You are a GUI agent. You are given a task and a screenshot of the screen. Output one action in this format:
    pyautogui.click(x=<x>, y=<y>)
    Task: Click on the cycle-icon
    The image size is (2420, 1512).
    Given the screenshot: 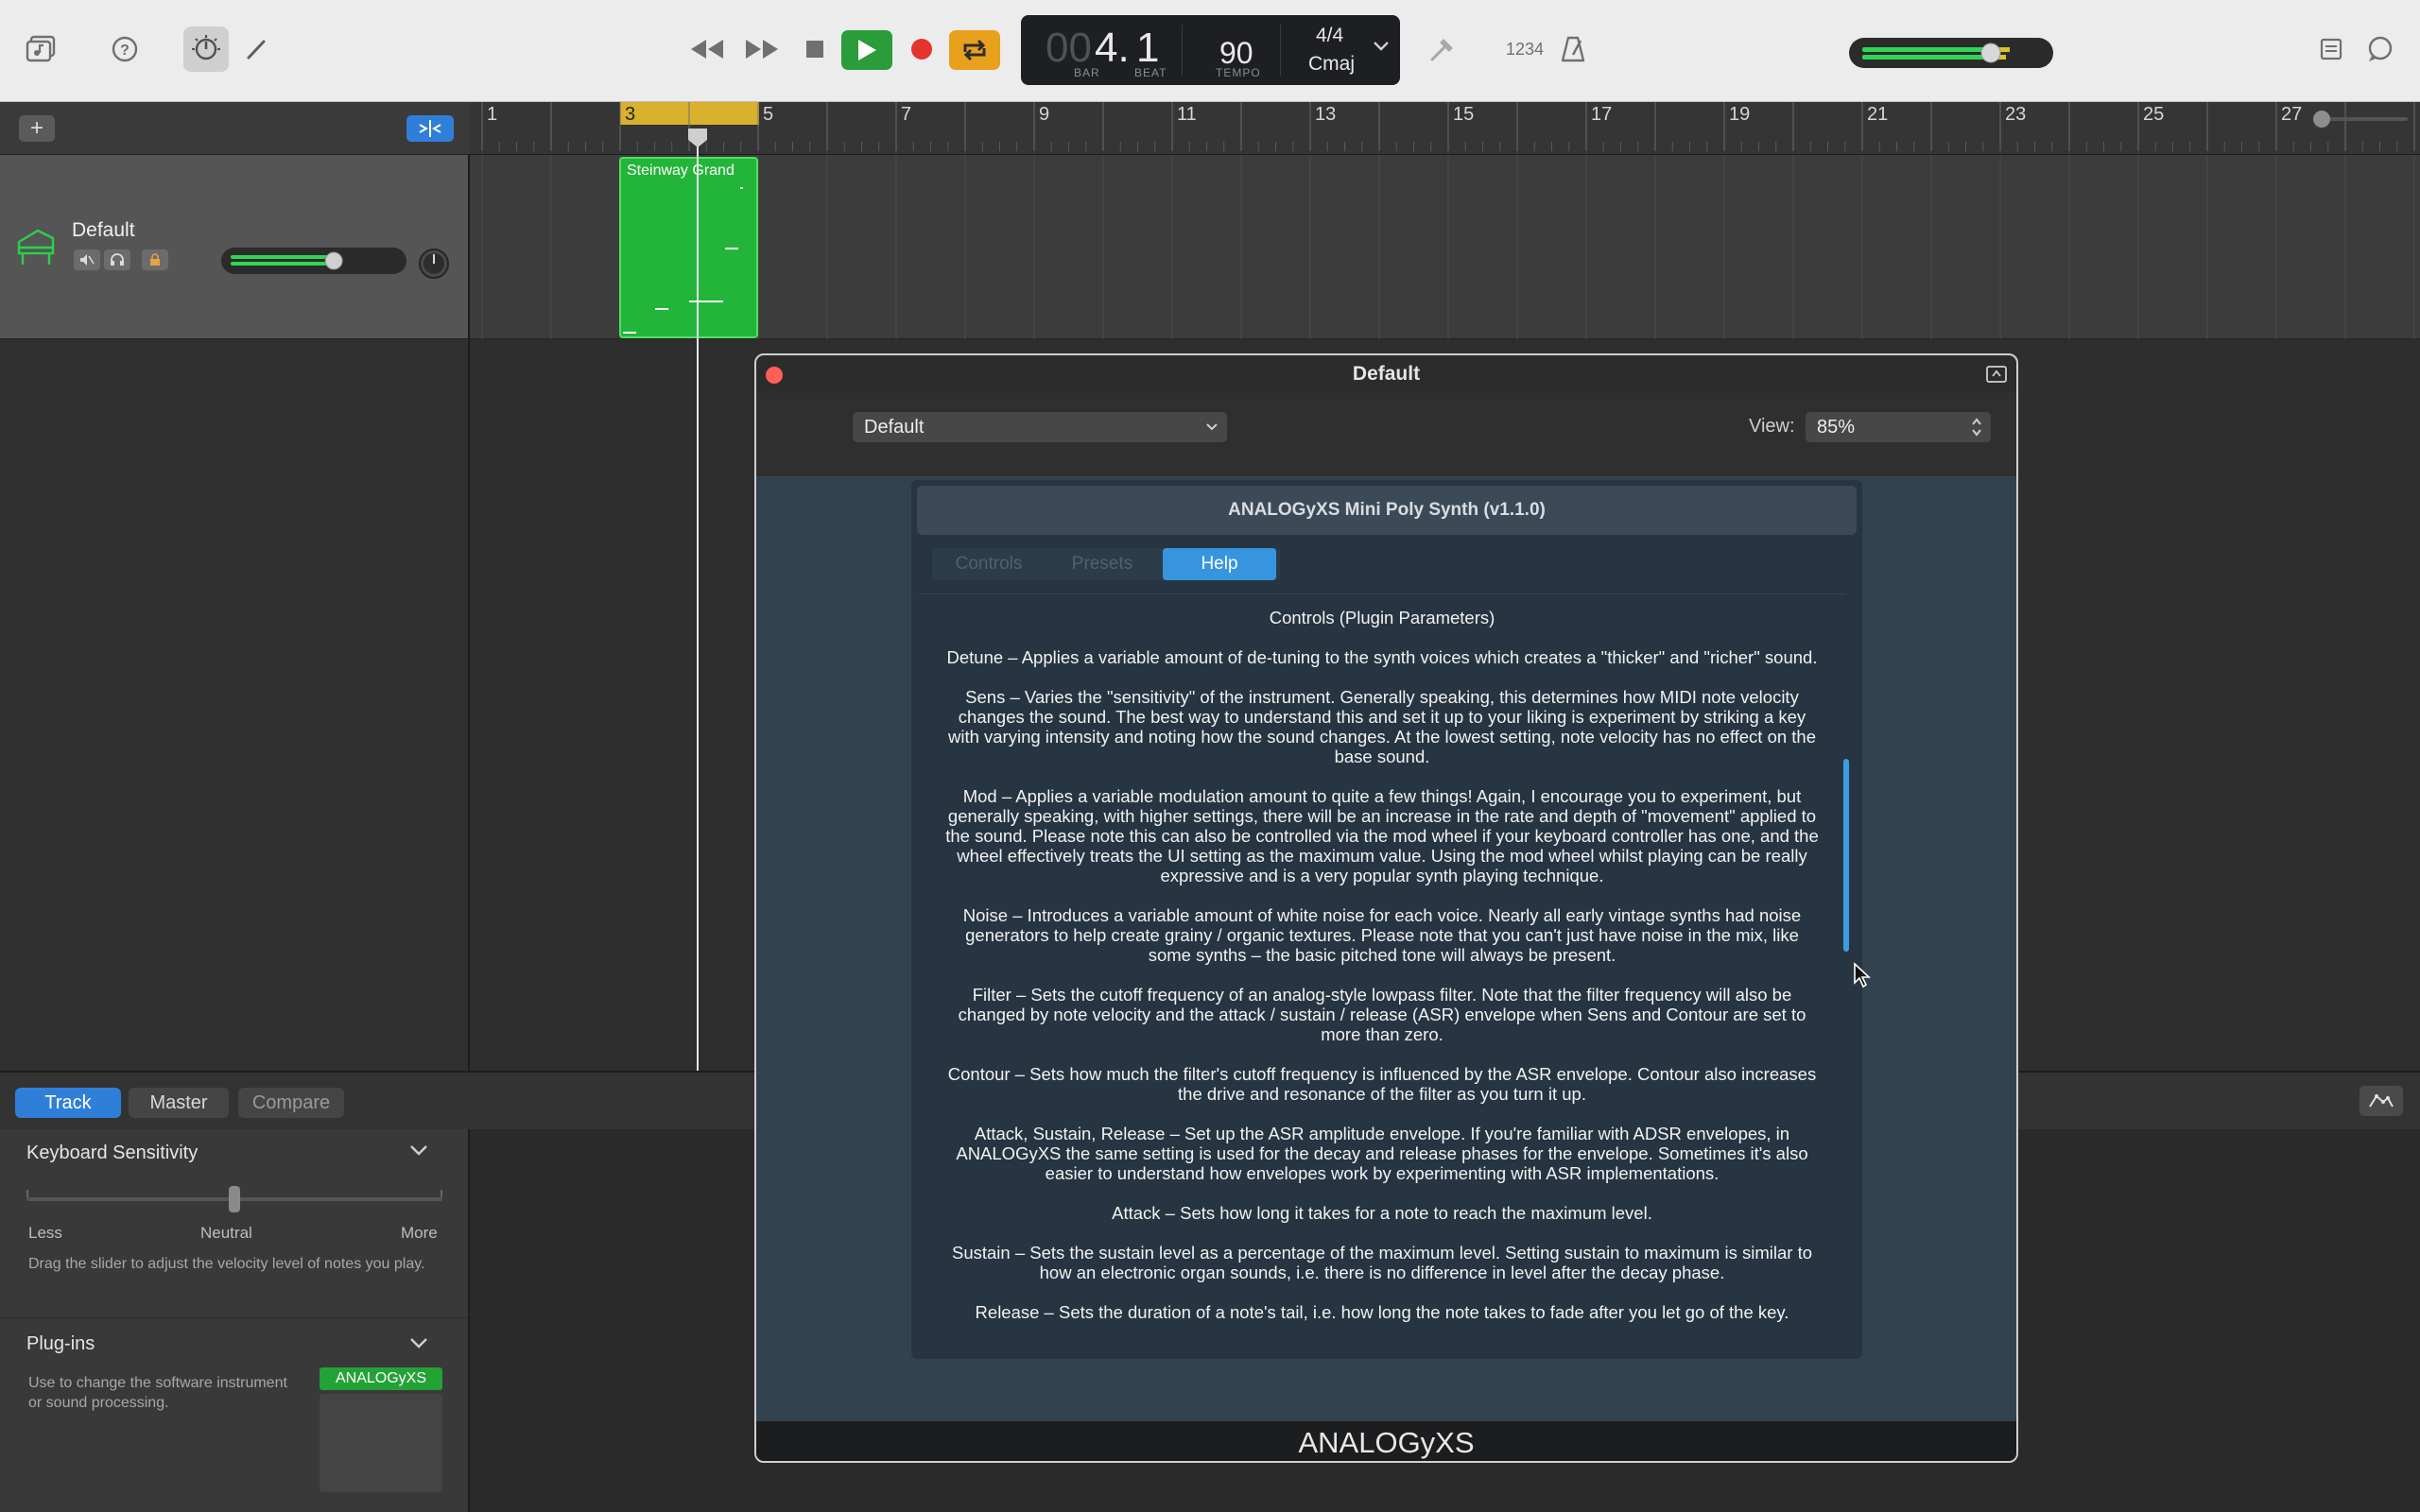 What is the action you would take?
    pyautogui.click(x=975, y=50)
    